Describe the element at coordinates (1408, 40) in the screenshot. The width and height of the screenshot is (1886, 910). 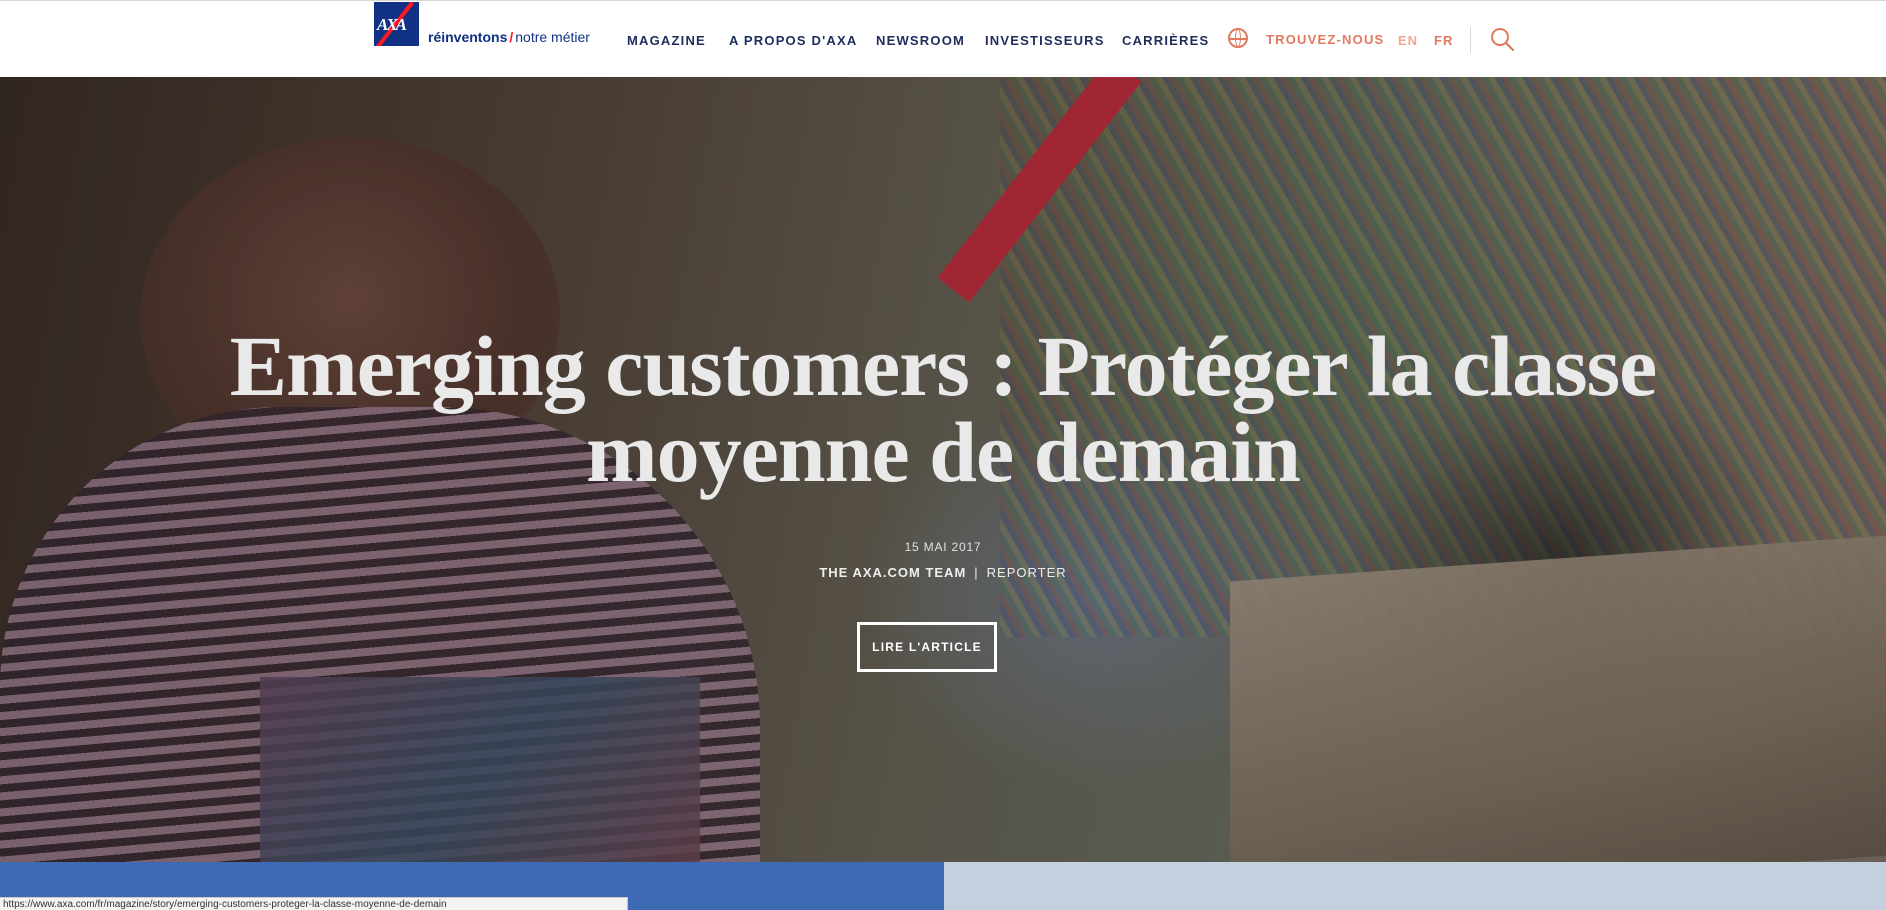
I see `lang-en-link: EN` at that location.